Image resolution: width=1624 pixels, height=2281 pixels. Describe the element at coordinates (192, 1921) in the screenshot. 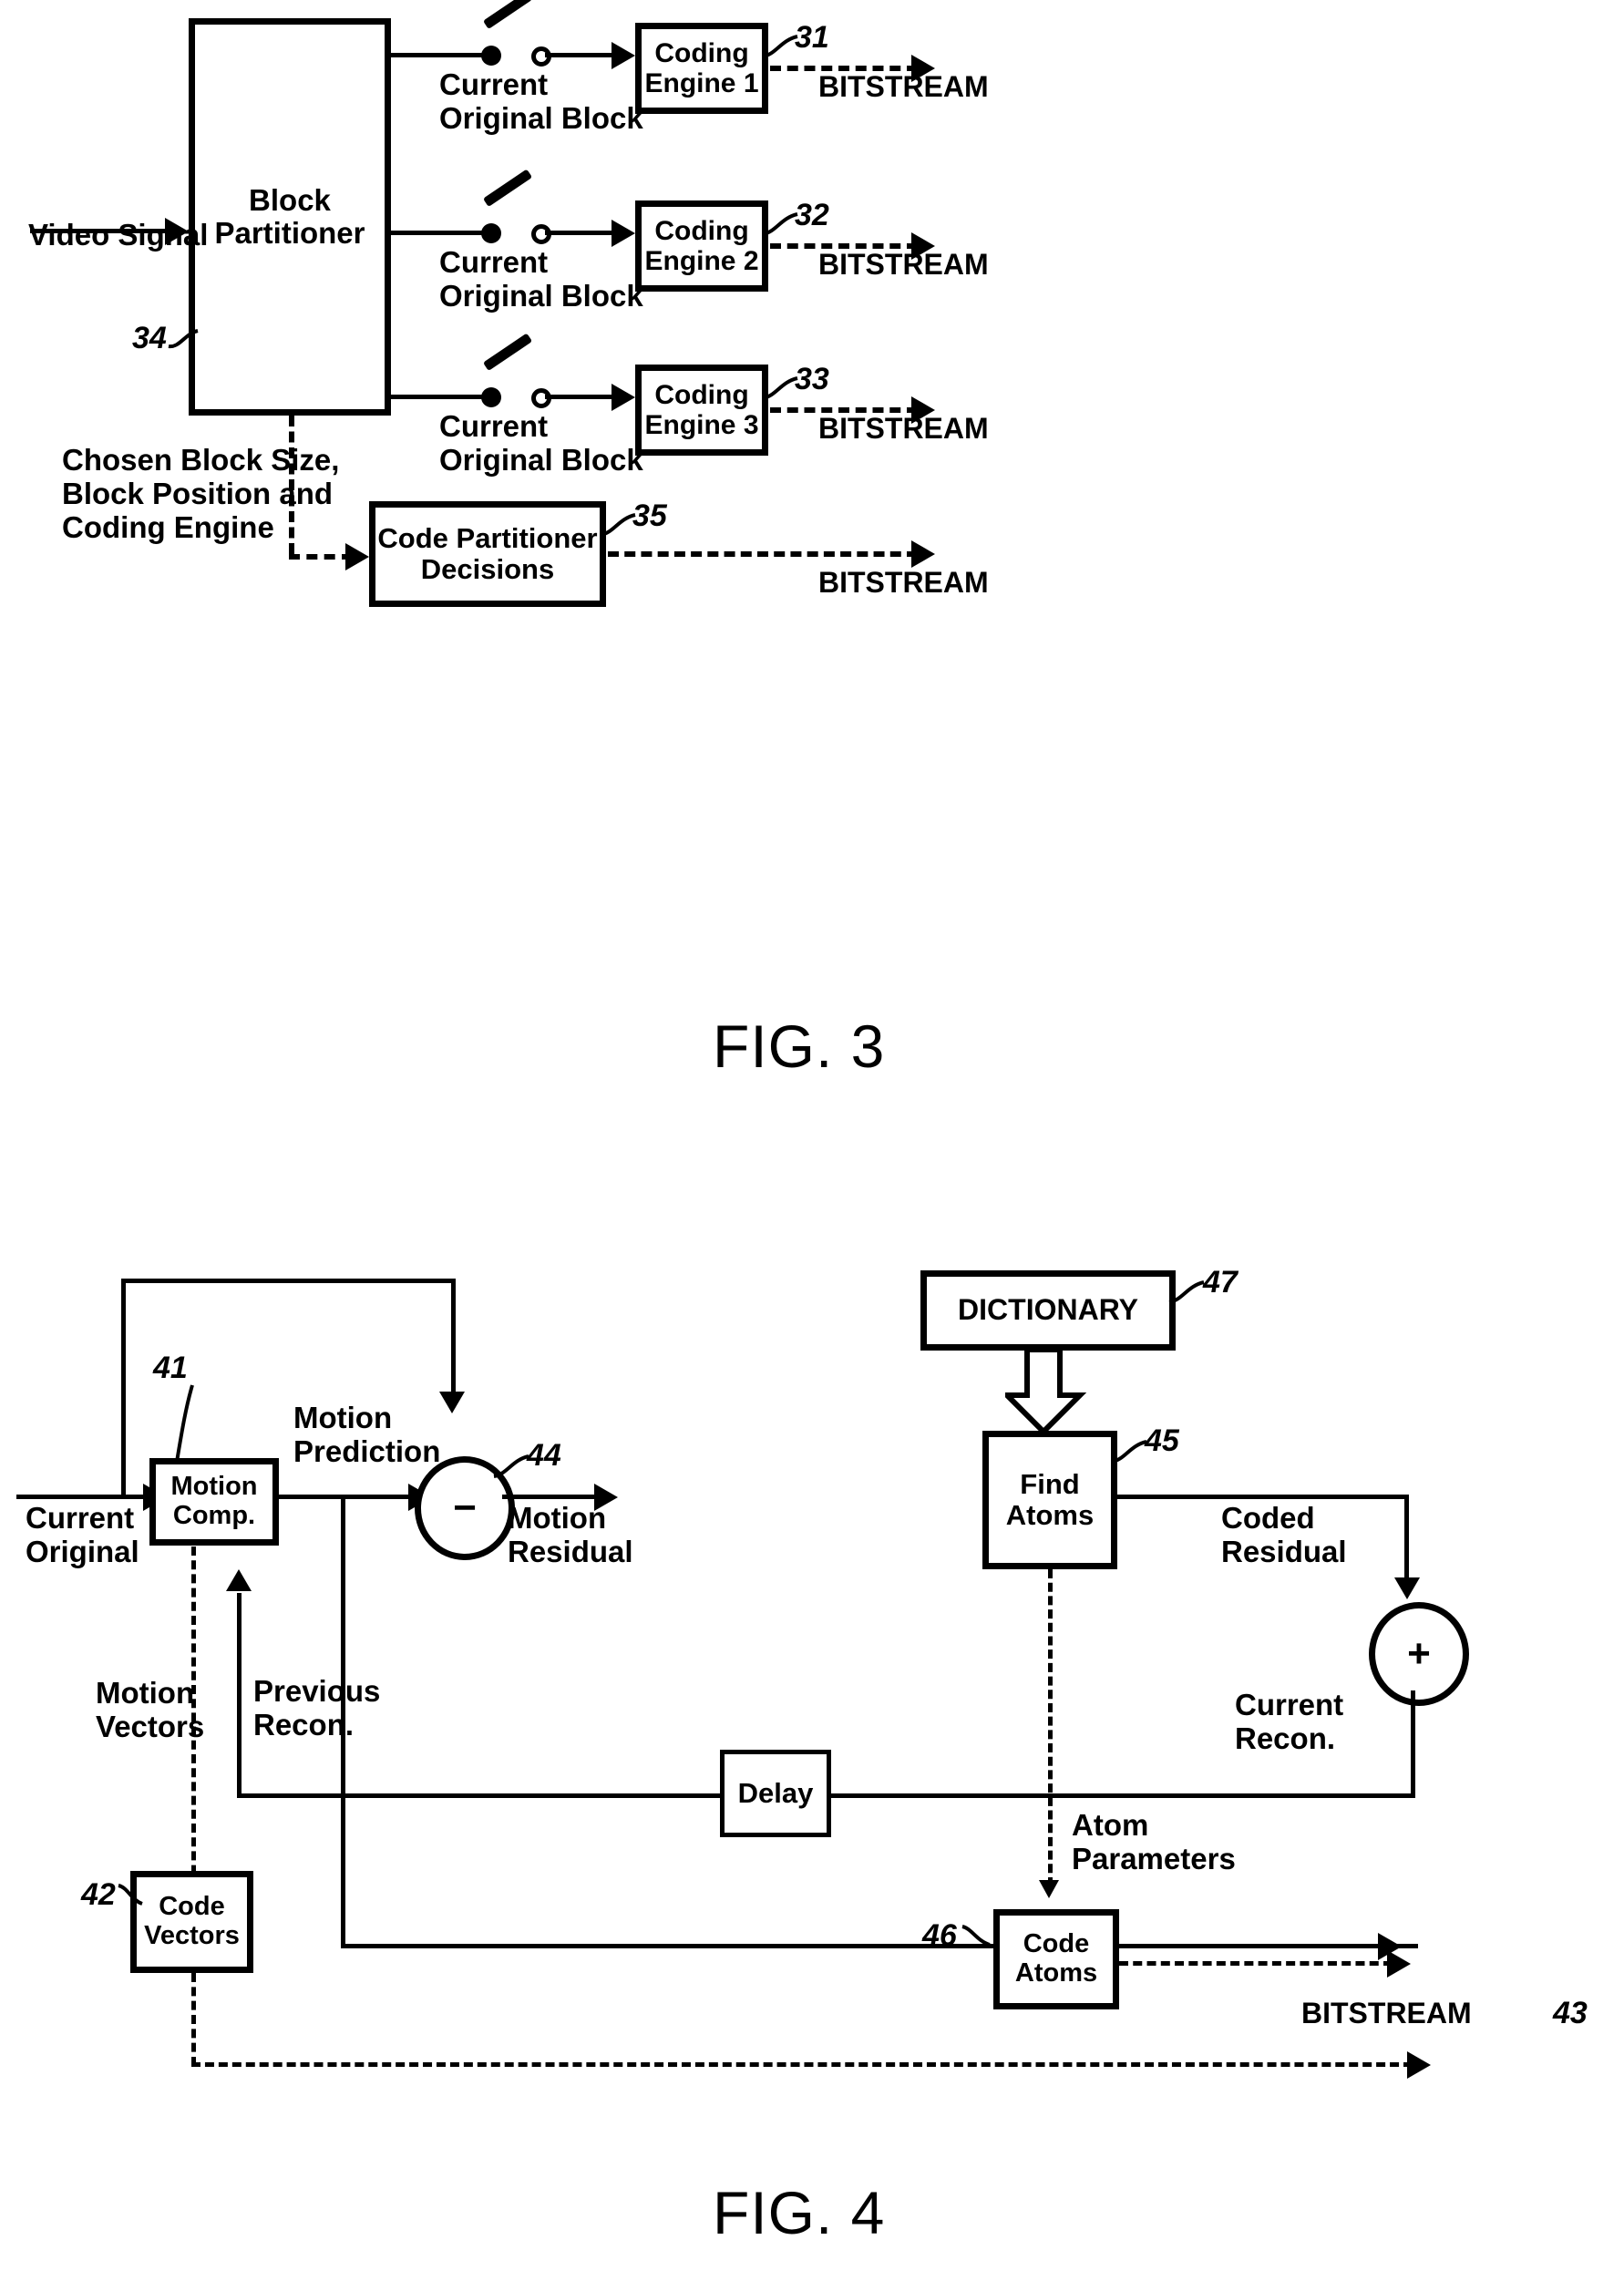

I see `code-vectors-label: Code Vectors` at that location.